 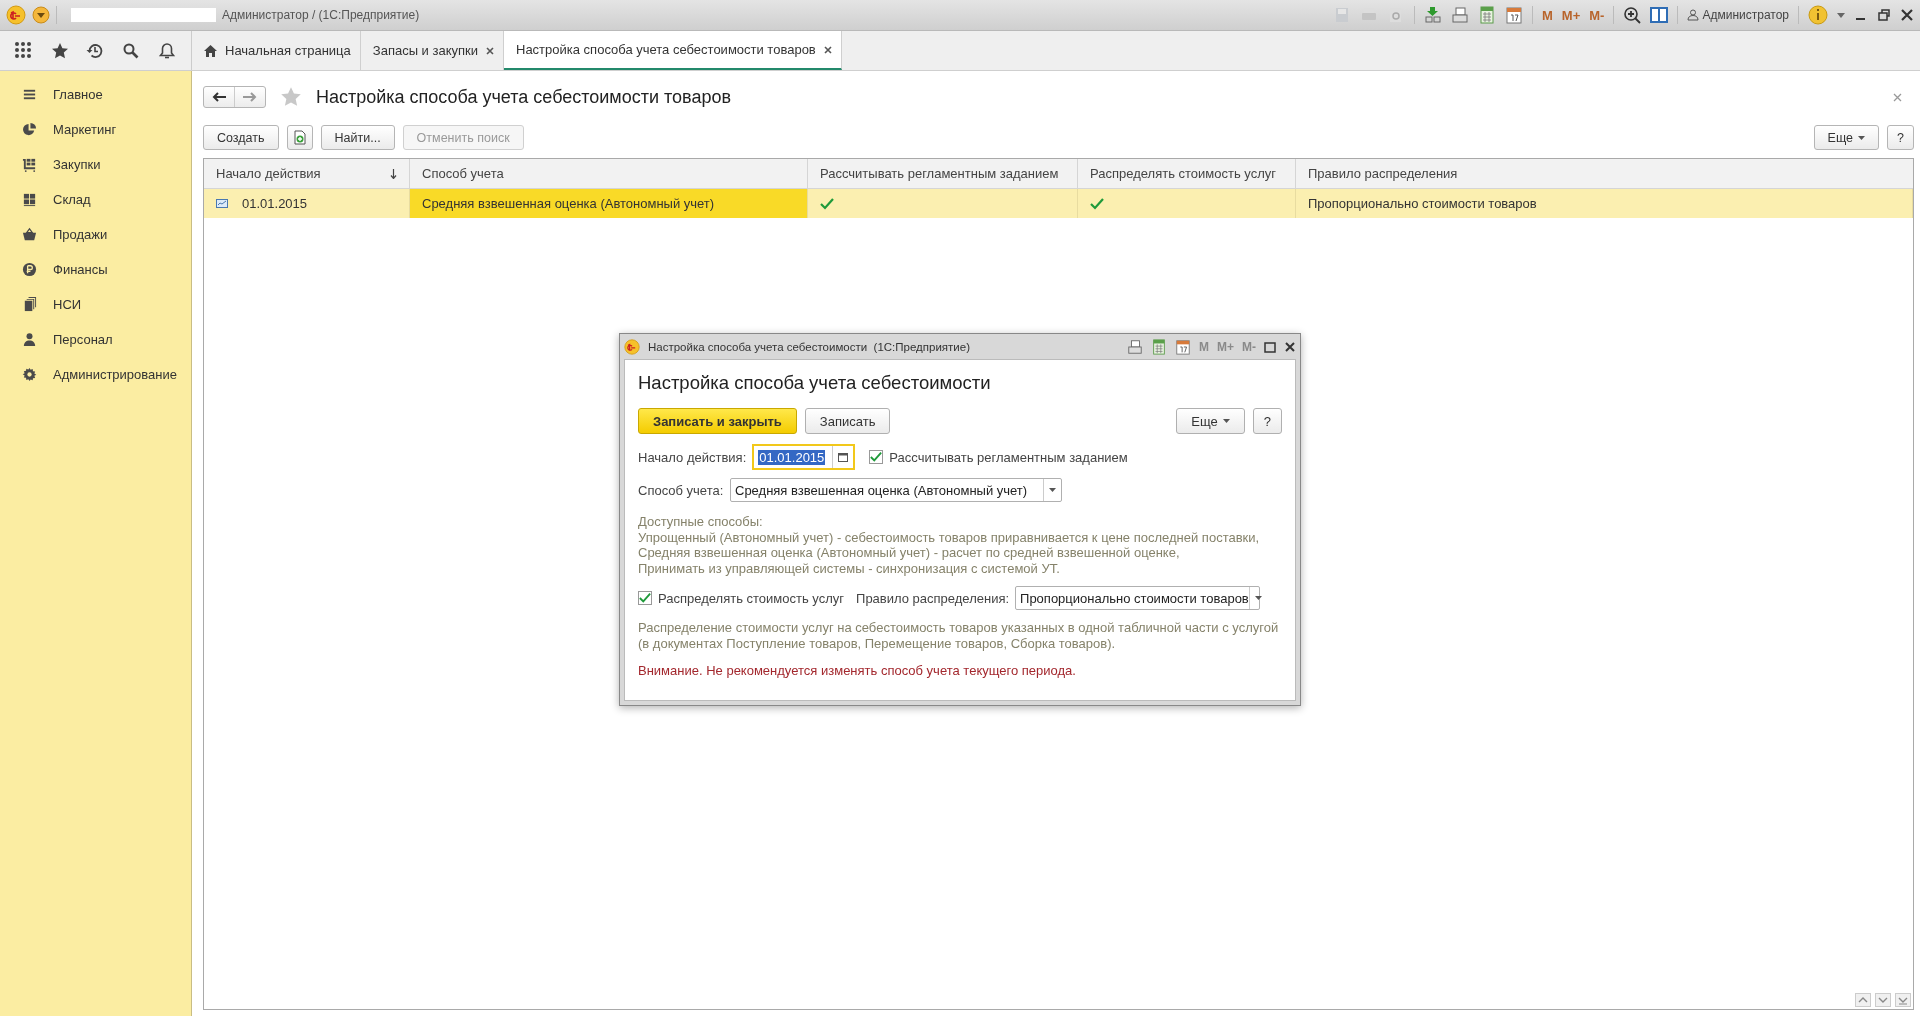 What do you see at coordinates (241, 137) in the screenshot?
I see `create-button: Создать` at bounding box center [241, 137].